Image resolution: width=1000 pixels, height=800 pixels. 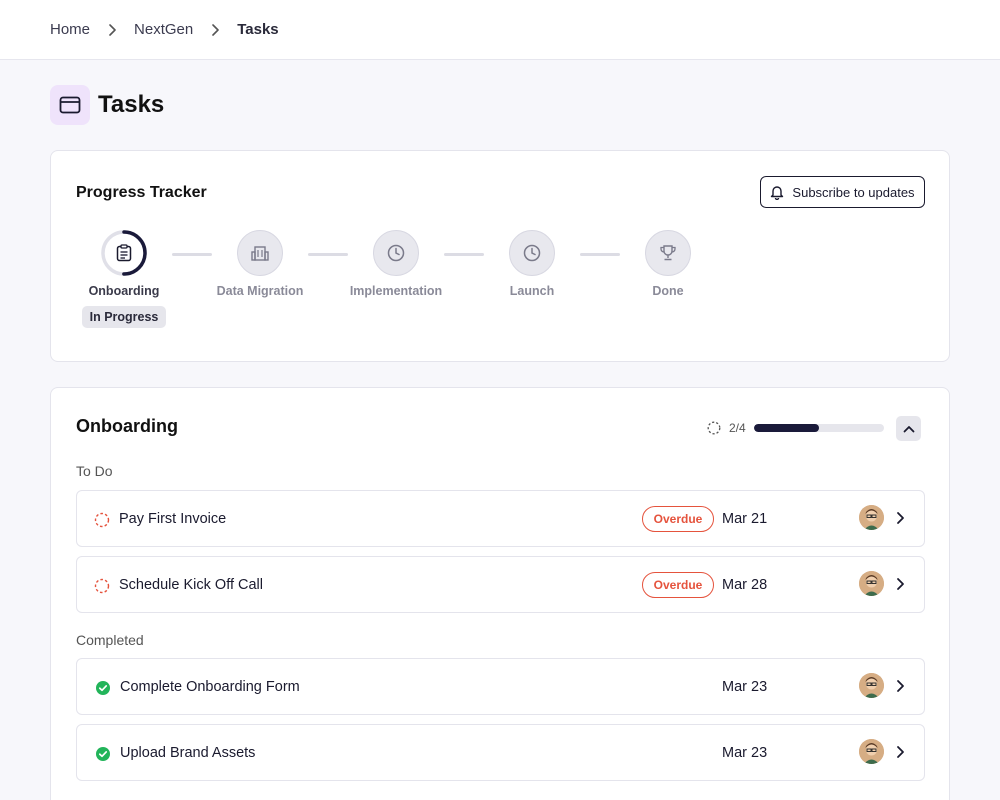 I want to click on breadcrumb-home: Home, so click(x=70, y=29).